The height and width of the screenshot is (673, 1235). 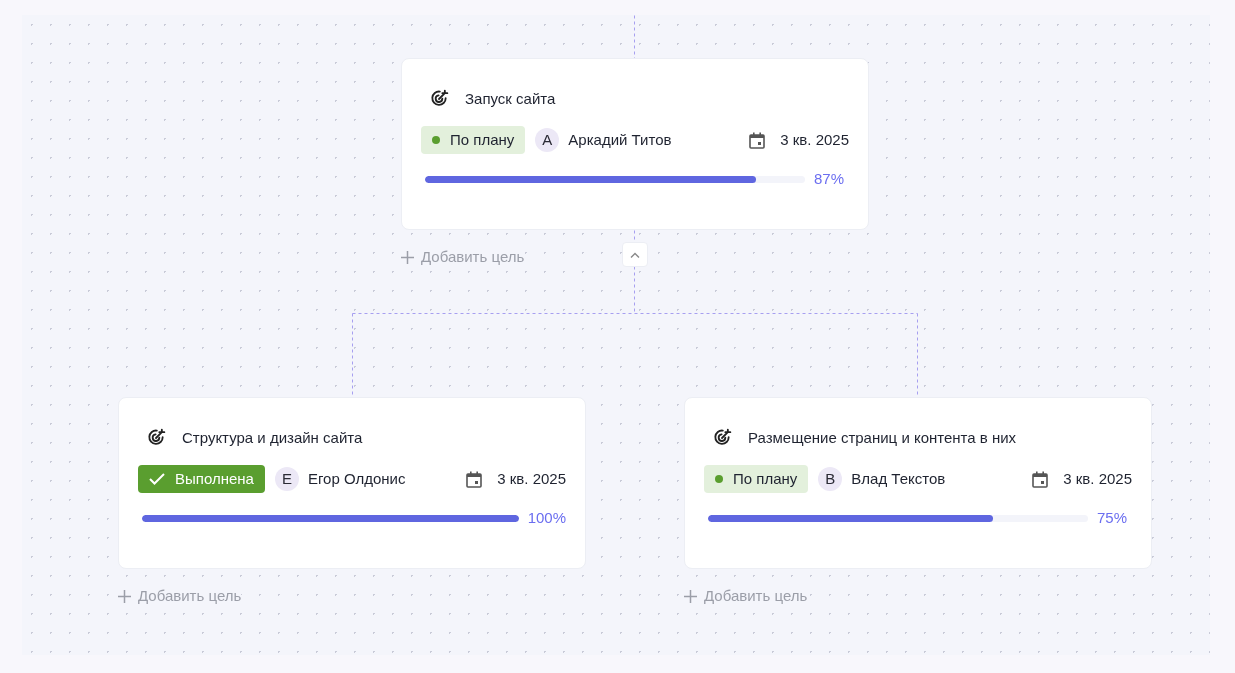 What do you see at coordinates (286, 479) in the screenshot?
I see `avatar: Е` at bounding box center [286, 479].